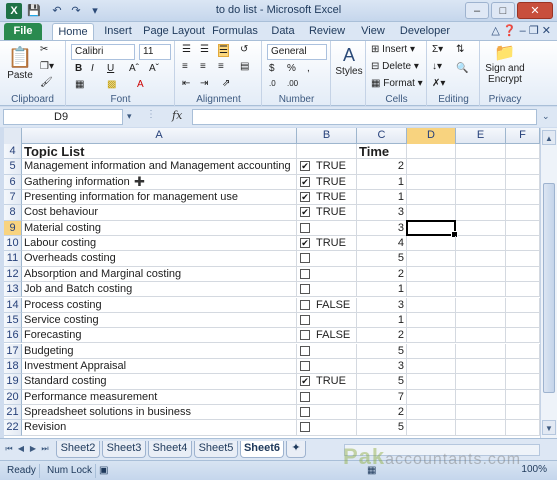 The width and height of the screenshot is (557, 480). What do you see at coordinates (305, 243) in the screenshot?
I see `checkbox-checked: ✔` at bounding box center [305, 243].